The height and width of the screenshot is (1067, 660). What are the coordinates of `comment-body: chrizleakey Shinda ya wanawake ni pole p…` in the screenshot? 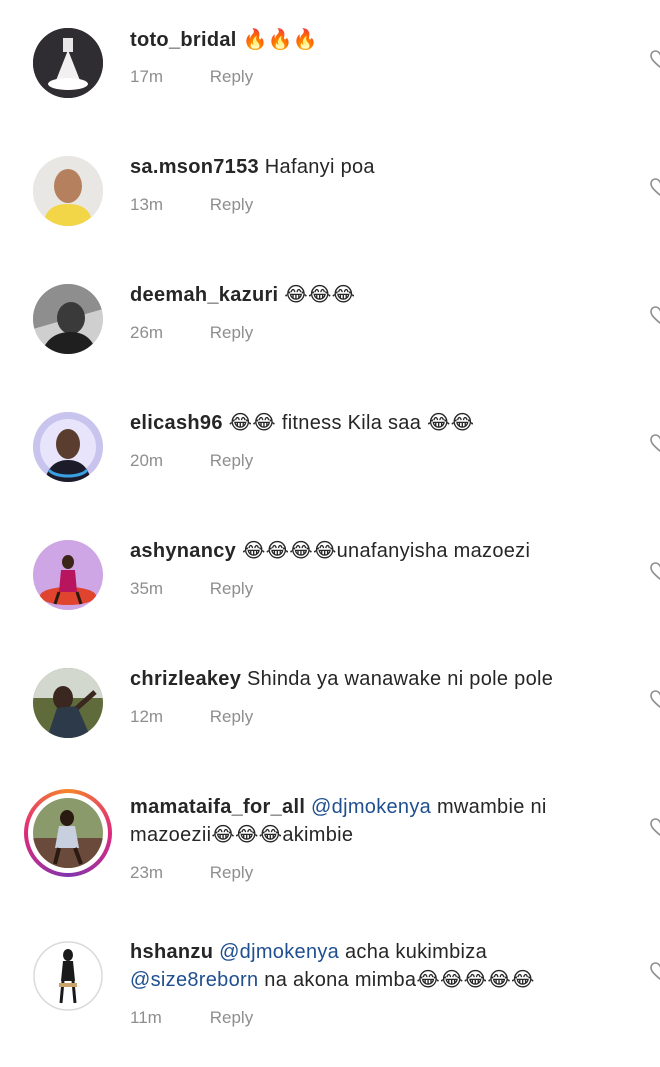 It's located at (370, 679).